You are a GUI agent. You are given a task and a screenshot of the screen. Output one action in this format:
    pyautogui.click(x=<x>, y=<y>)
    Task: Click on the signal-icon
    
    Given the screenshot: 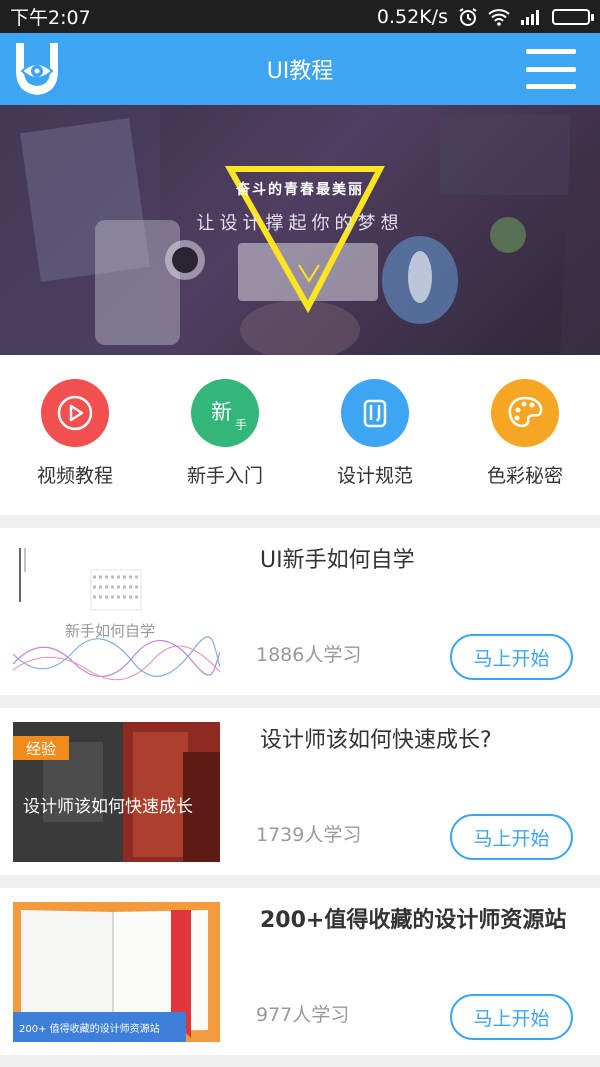 What is the action you would take?
    pyautogui.click(x=530, y=17)
    